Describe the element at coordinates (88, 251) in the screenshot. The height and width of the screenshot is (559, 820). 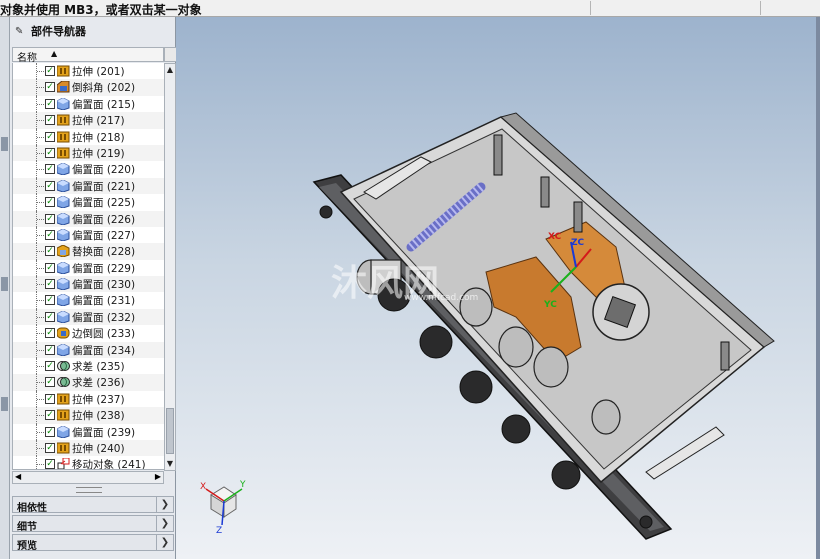
I see `tree-row: ✓ 替换面 (228)` at that location.